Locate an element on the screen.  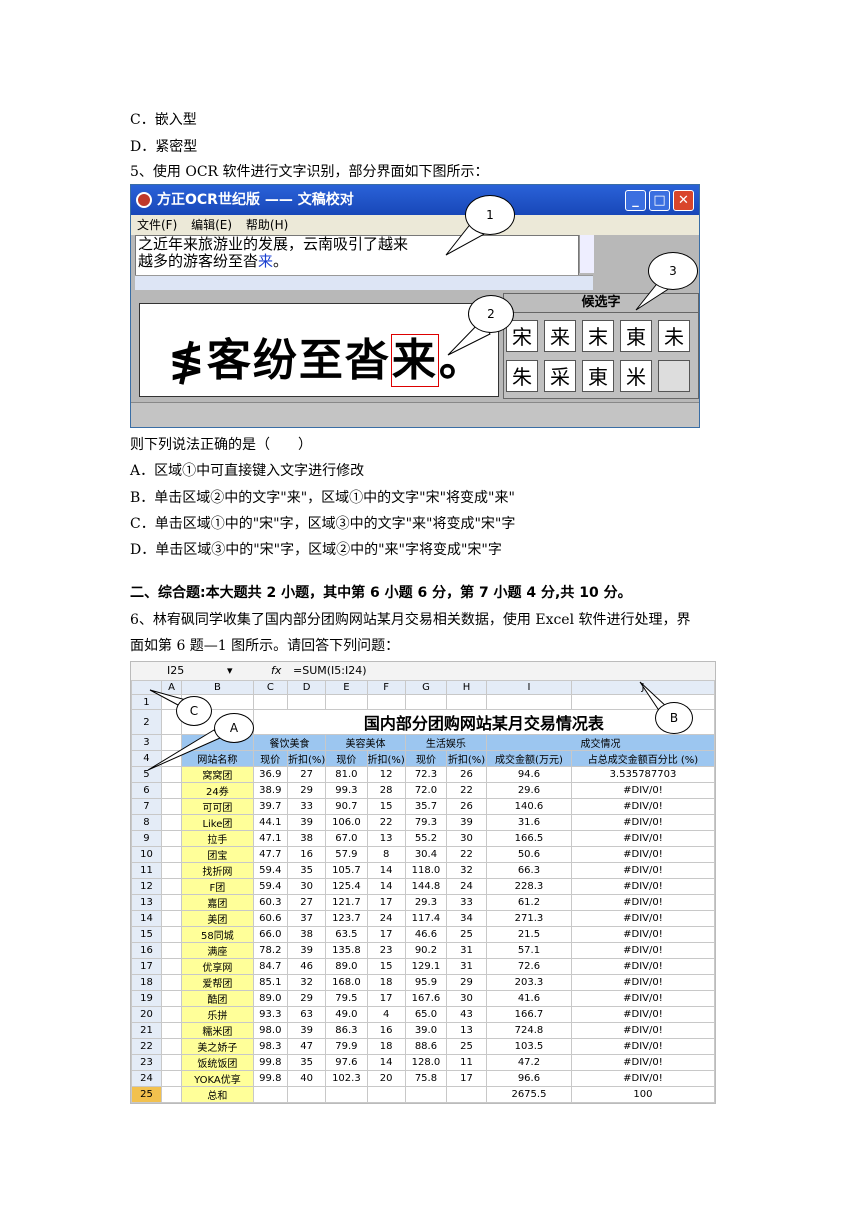
callout-b: B is located at coordinates (674, 718).